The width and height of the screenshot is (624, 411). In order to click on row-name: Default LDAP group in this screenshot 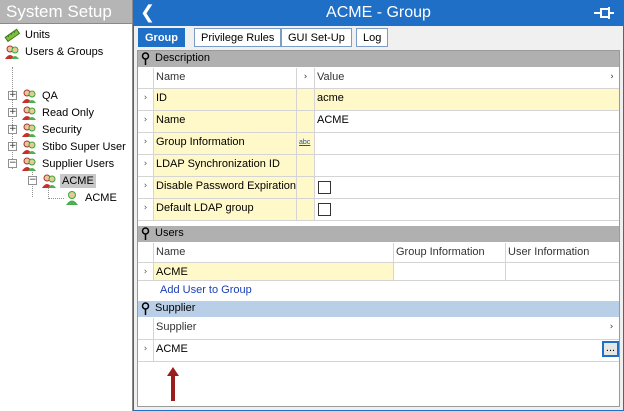, I will do `click(225, 209)`.